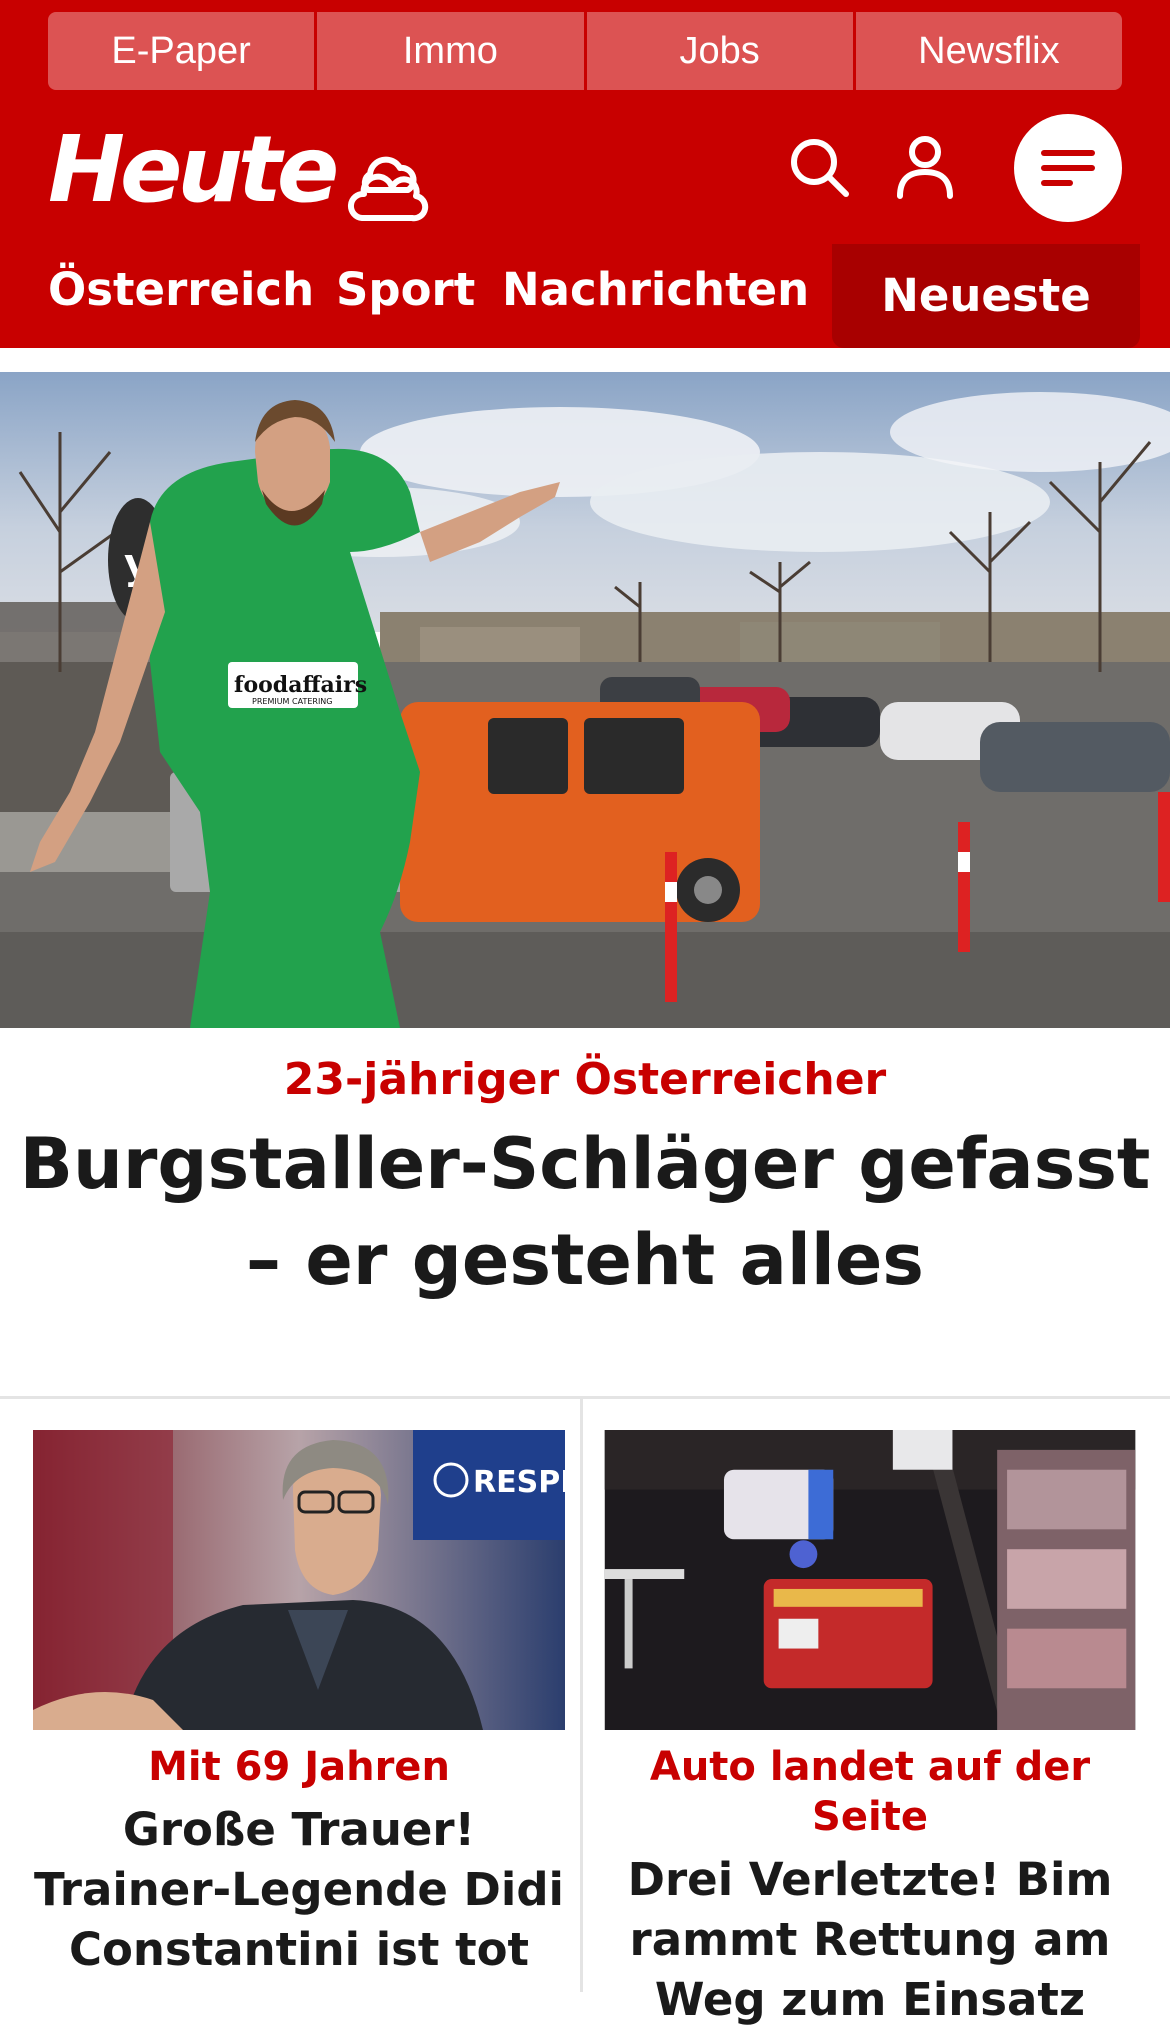 This screenshot has height=2030, width=1170. I want to click on hero-shirt-subtext: PREMIUM CATERING, so click(292, 701).